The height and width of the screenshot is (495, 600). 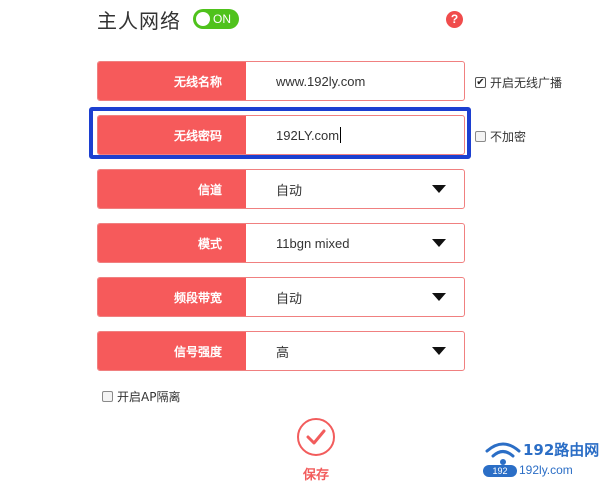 What do you see at coordinates (313, 243) in the screenshot?
I see `mode-value: 11bgn mixed` at bounding box center [313, 243].